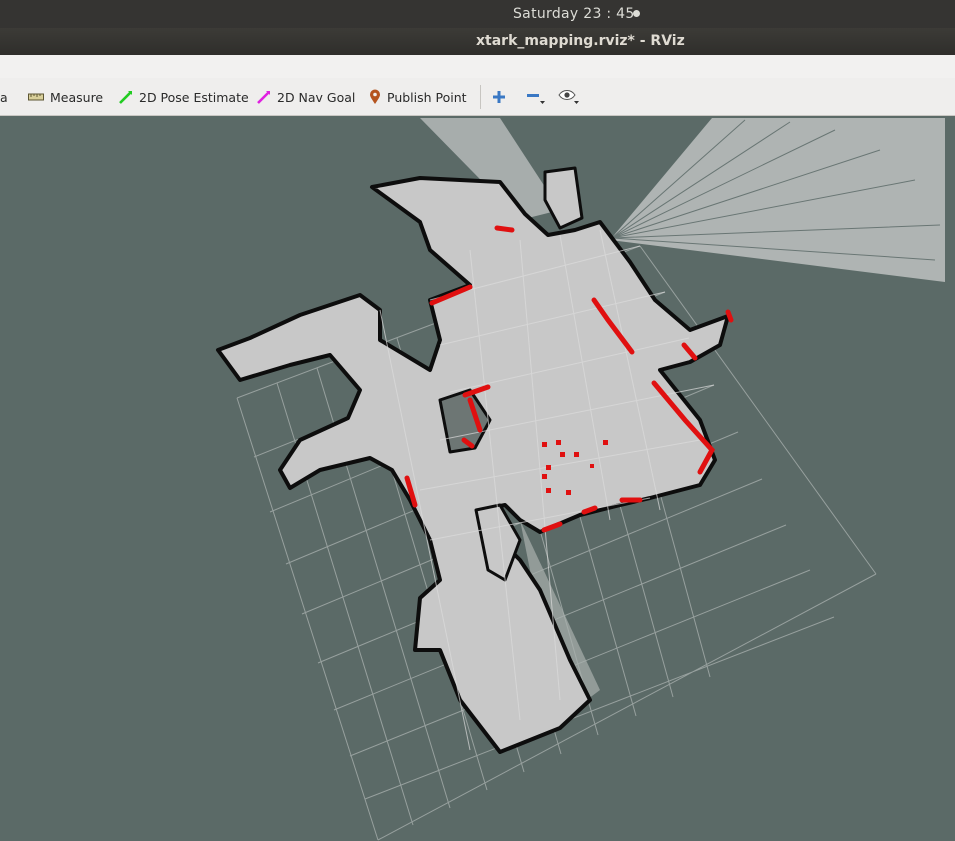 The image size is (955, 841). Describe the element at coordinates (427, 97) in the screenshot. I see `tool-publish-point-label: Publish Point` at that location.